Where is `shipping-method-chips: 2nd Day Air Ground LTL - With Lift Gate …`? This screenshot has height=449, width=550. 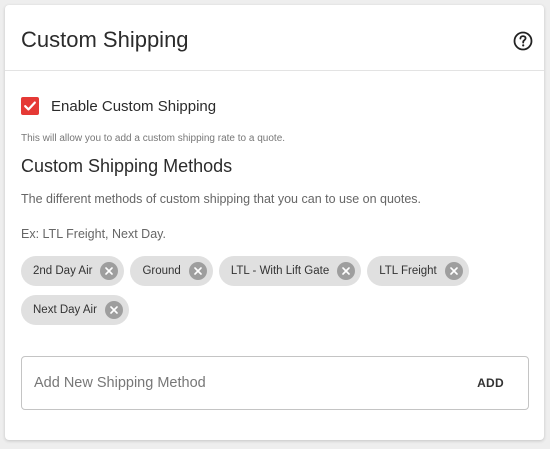
shipping-method-chips: 2nd Day Air Ground LTL - With Lift Gate … is located at coordinates (271, 290).